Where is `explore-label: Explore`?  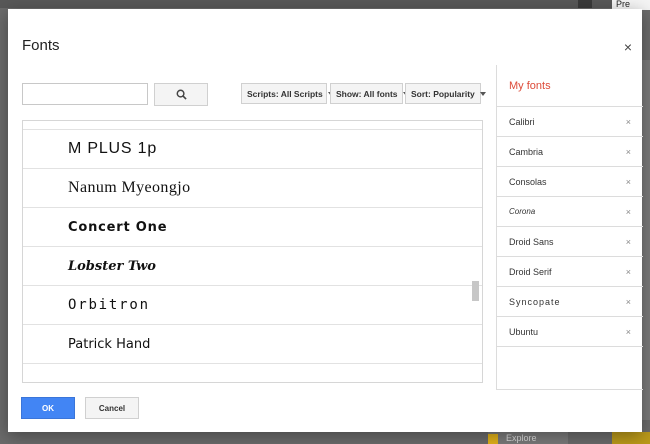
explore-label: Explore is located at coordinates (521, 438).